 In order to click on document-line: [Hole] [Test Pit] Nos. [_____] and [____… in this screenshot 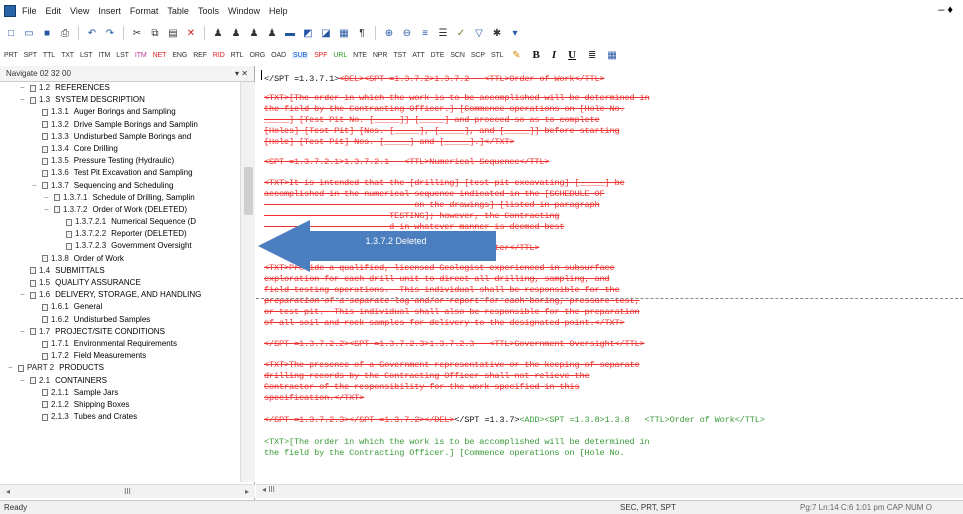, I will do `click(389, 142)`.